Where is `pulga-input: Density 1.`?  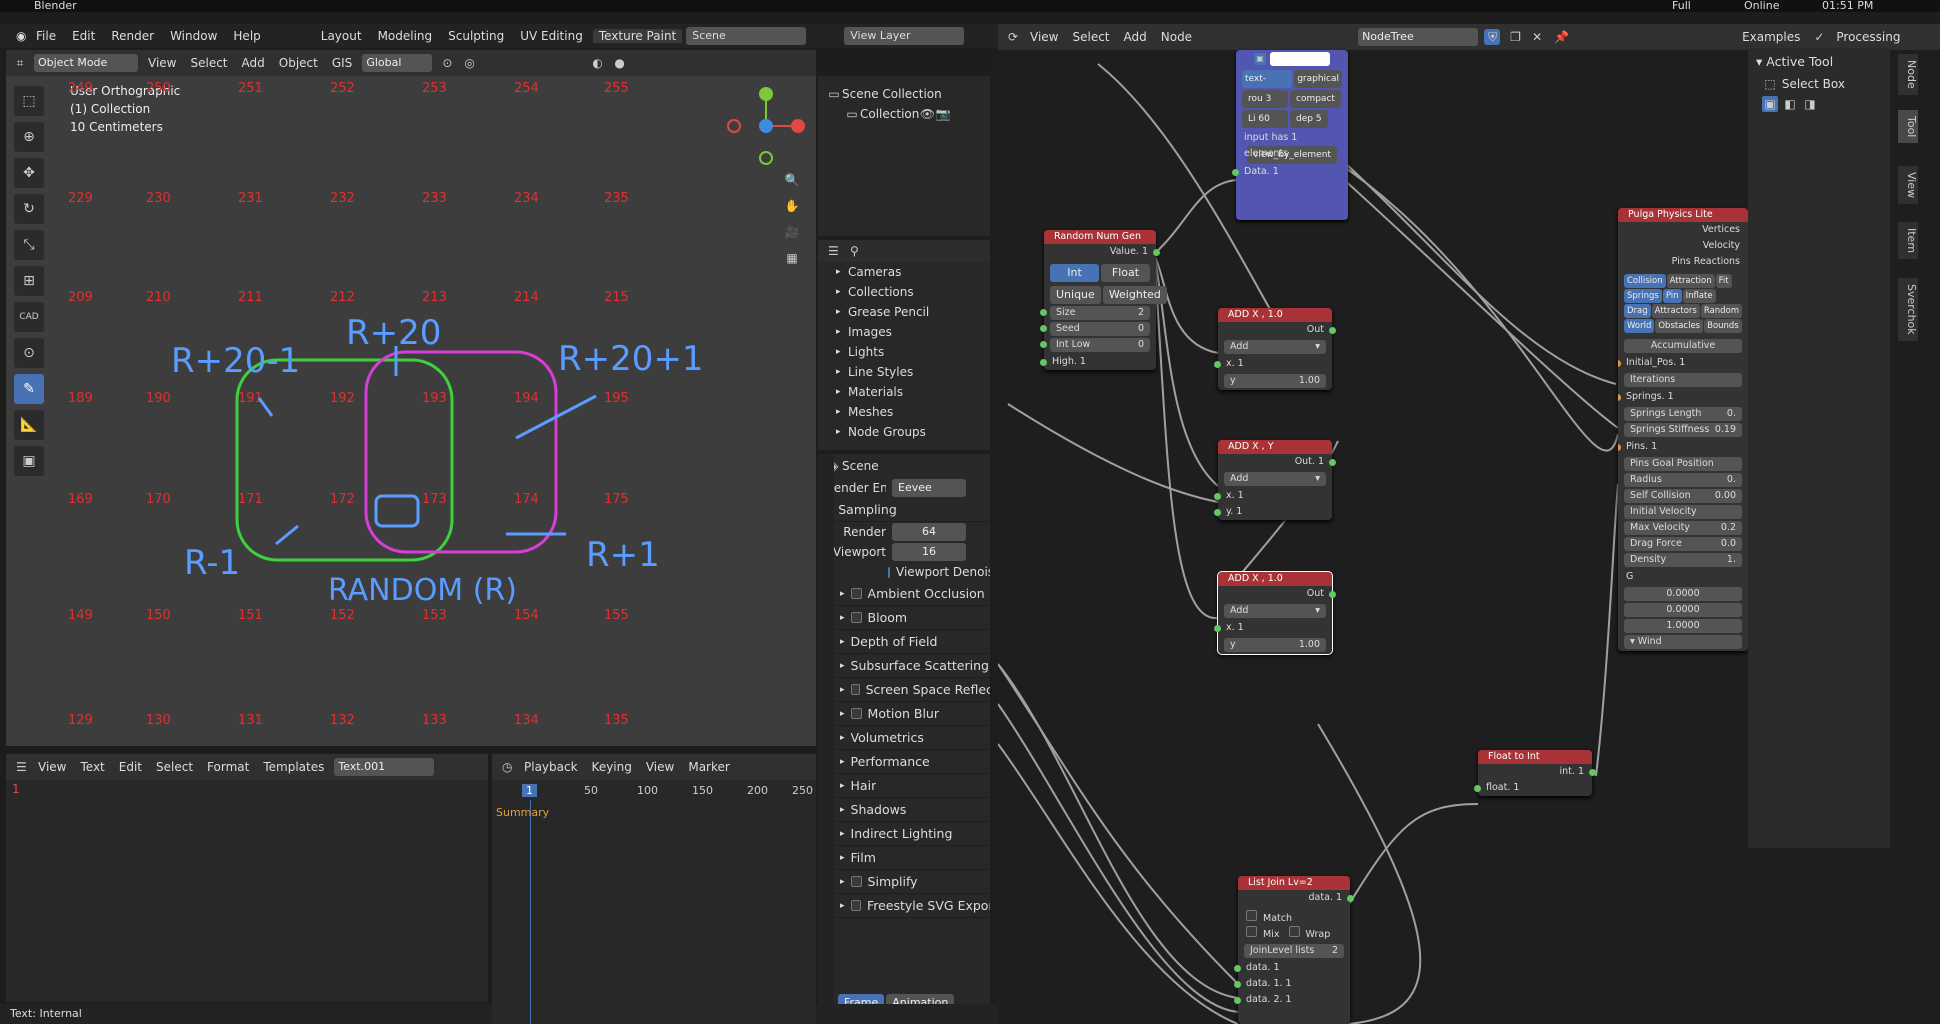
pulga-input: Density 1. is located at coordinates (1683, 560).